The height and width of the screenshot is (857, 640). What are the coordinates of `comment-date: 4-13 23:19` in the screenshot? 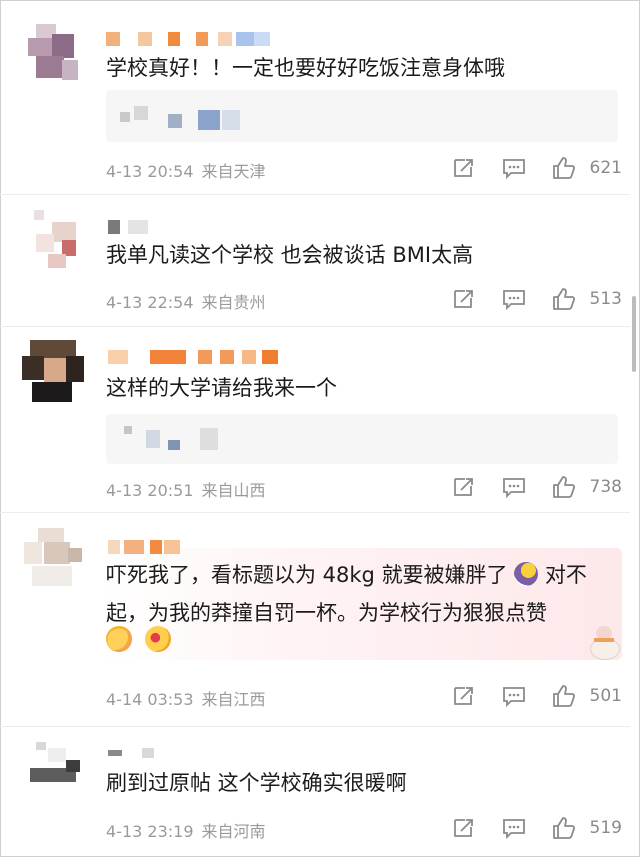 It's located at (150, 831).